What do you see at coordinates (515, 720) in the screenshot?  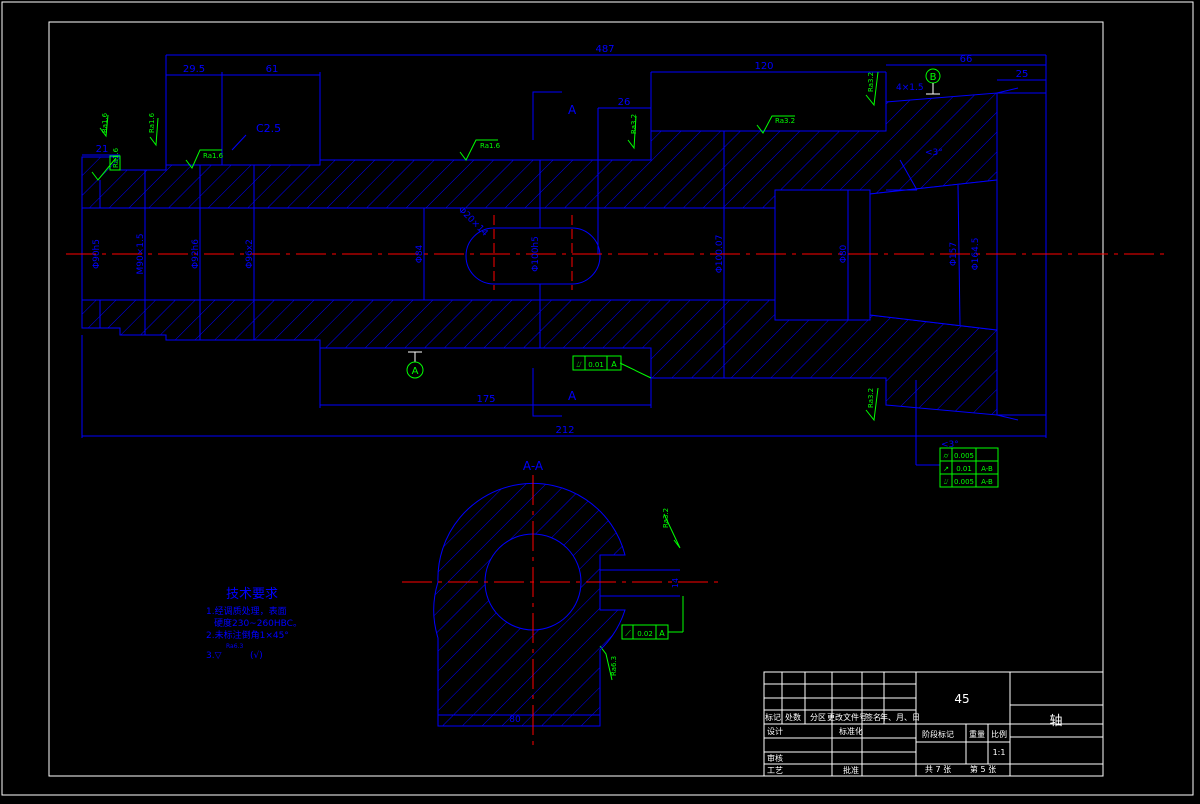 I see `section-keyway-dim: 80` at bounding box center [515, 720].